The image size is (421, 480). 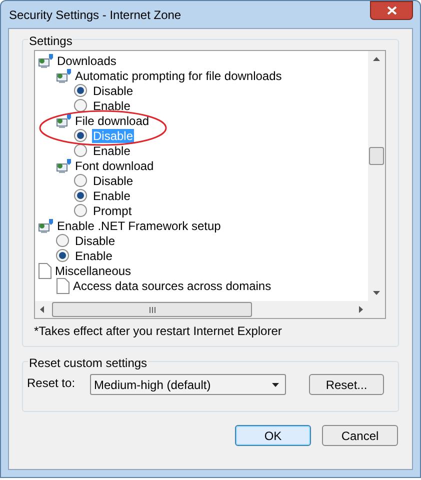 I want to click on field-label: Reset to:, so click(x=51, y=383).